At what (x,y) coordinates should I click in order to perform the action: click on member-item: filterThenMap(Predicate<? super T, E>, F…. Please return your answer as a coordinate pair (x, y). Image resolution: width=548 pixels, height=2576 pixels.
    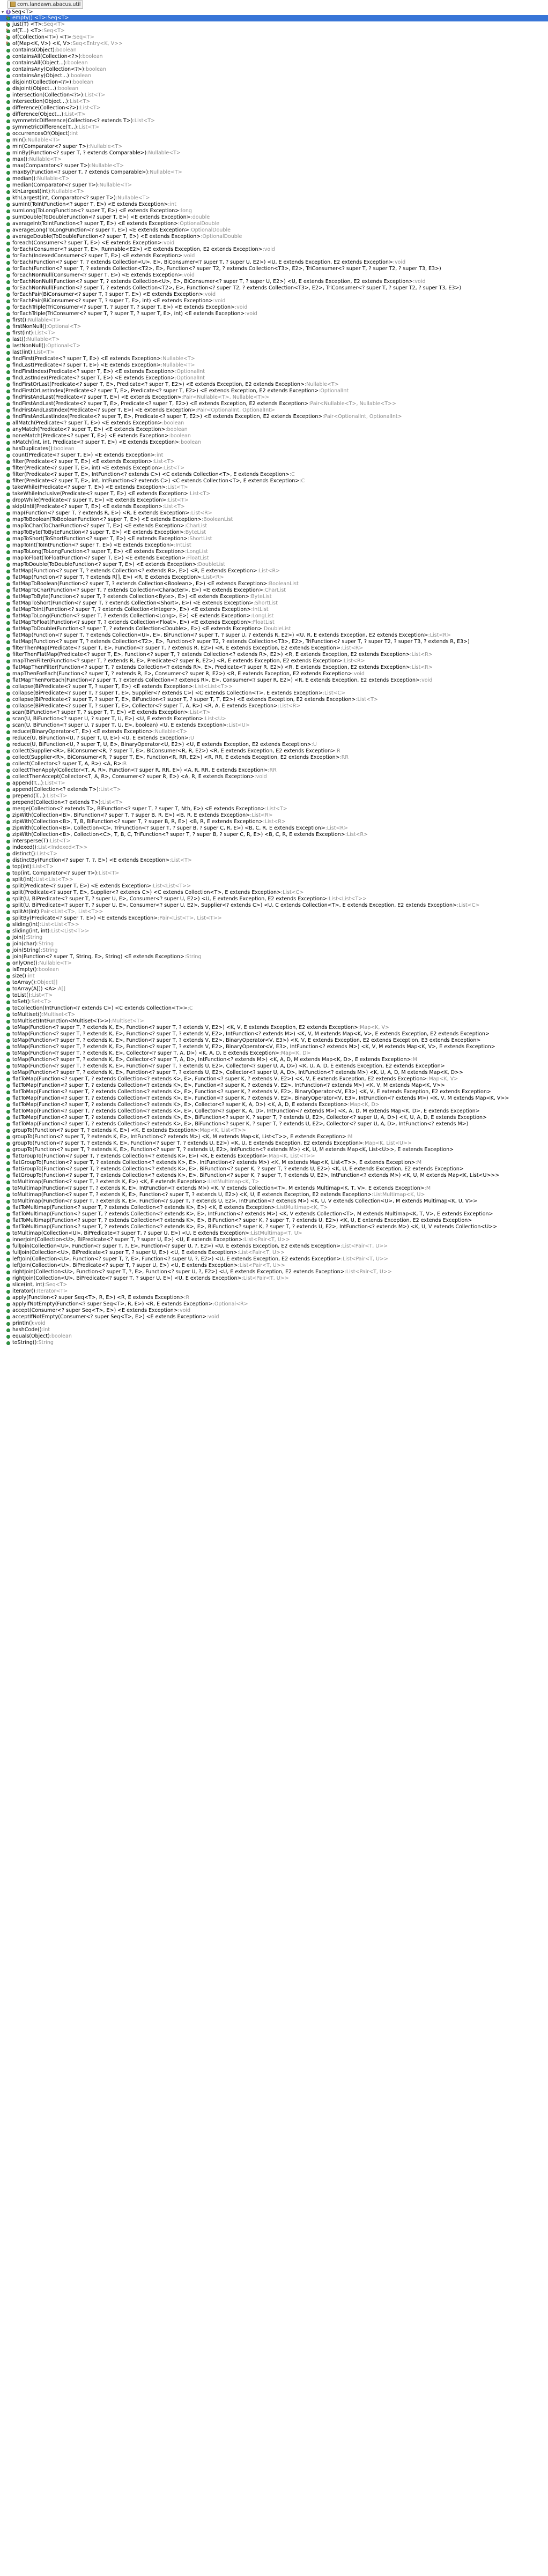
    Looking at the image, I should click on (274, 649).